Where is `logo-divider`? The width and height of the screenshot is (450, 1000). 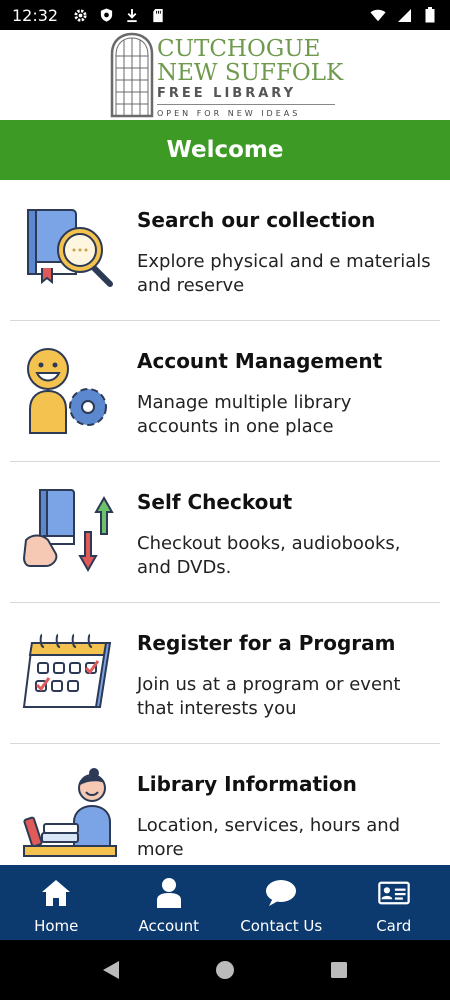 logo-divider is located at coordinates (246, 104).